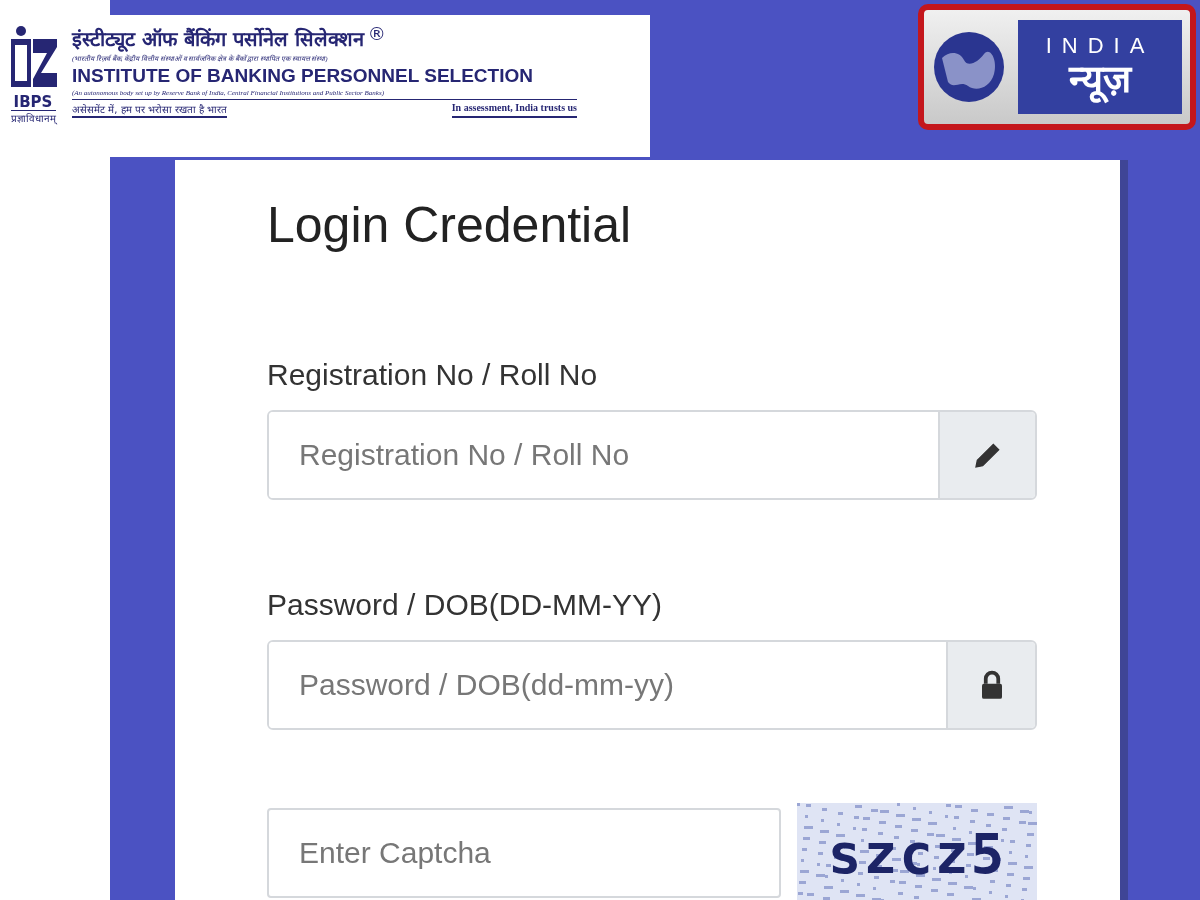 Image resolution: width=1200 pixels, height=900 pixels. Describe the element at coordinates (917, 851) in the screenshot. I see `captcha-image: szcz5` at that location.